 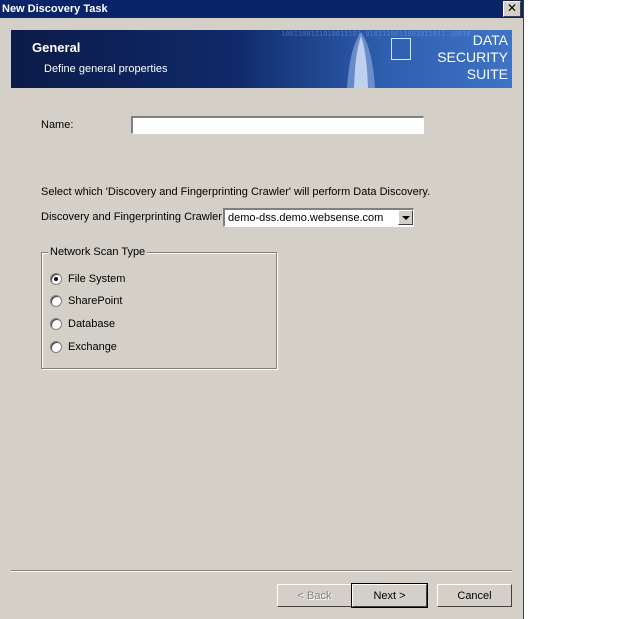 What do you see at coordinates (401, 49) in the screenshot?
I see `document-lock-icon` at bounding box center [401, 49].